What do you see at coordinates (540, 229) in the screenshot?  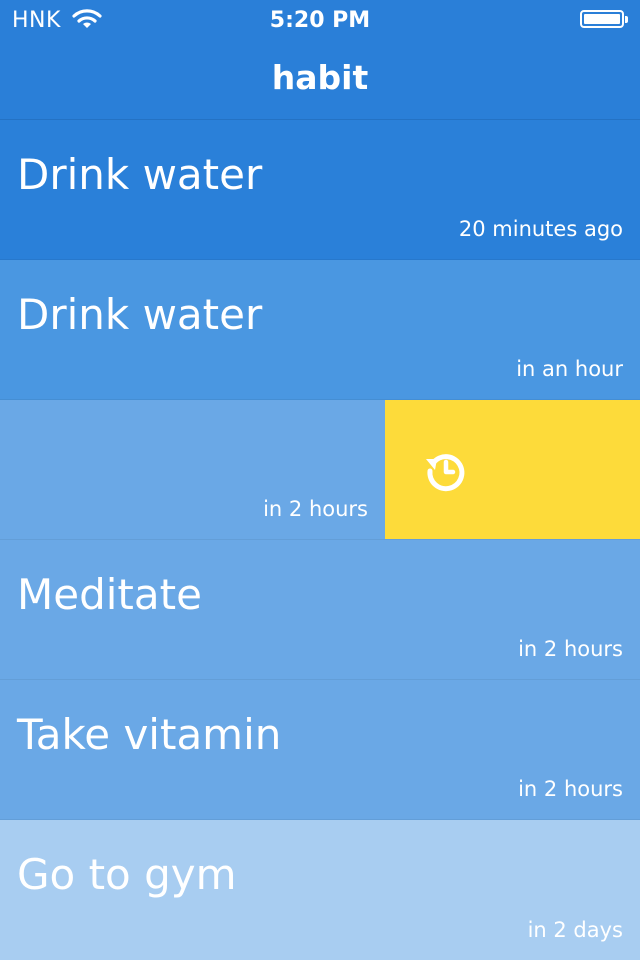 I see `habit-time: 20 minutes ago` at bounding box center [540, 229].